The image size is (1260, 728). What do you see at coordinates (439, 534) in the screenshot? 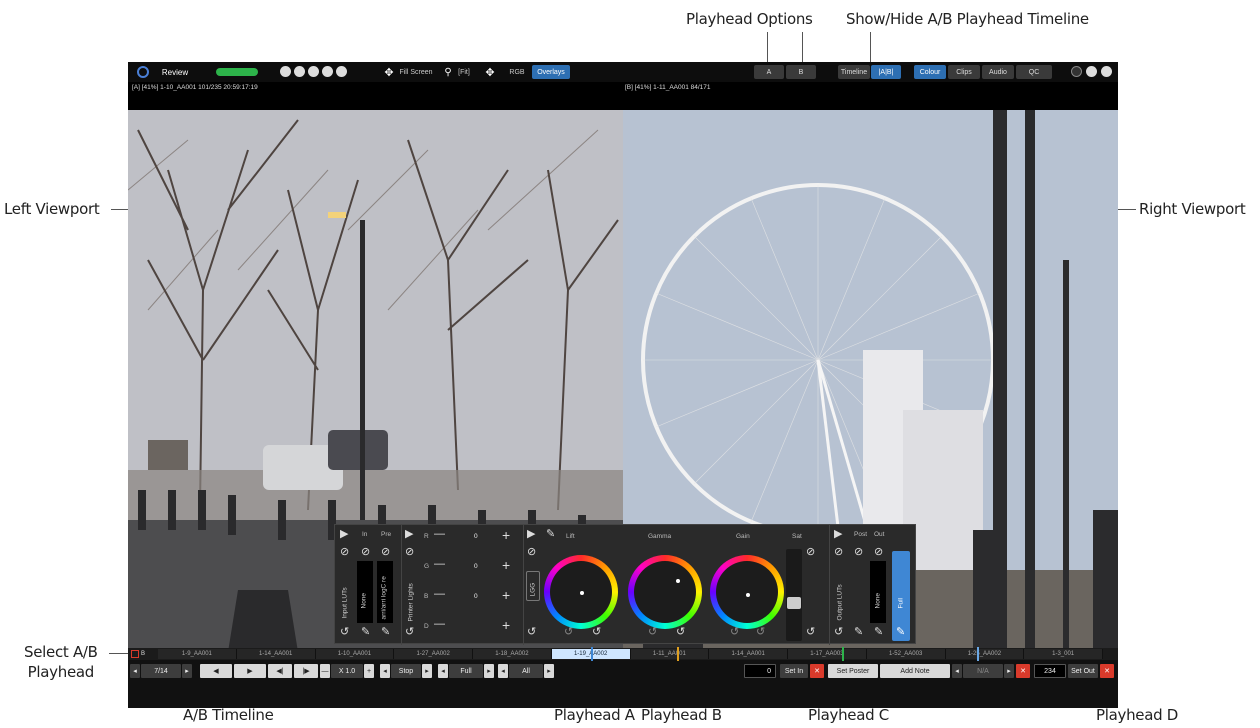
I see `r-minus-button: —` at bounding box center [439, 534].